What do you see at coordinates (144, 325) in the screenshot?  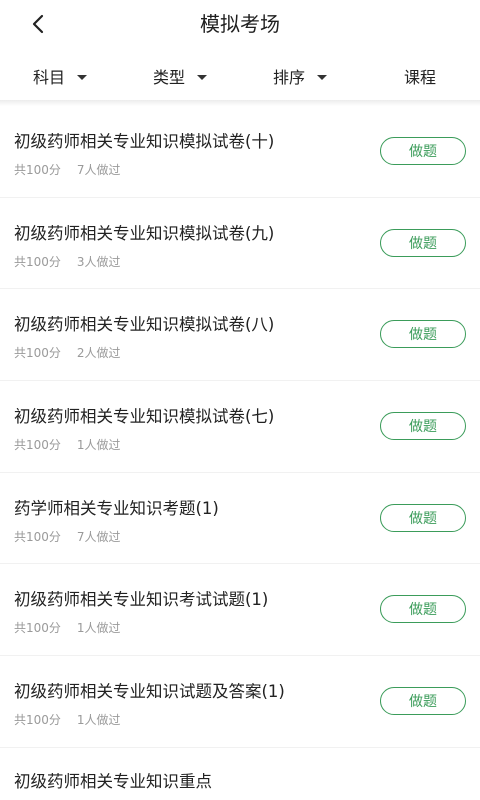 I see `exam-title: 初级药师相关专业知识模拟试卷(八)` at bounding box center [144, 325].